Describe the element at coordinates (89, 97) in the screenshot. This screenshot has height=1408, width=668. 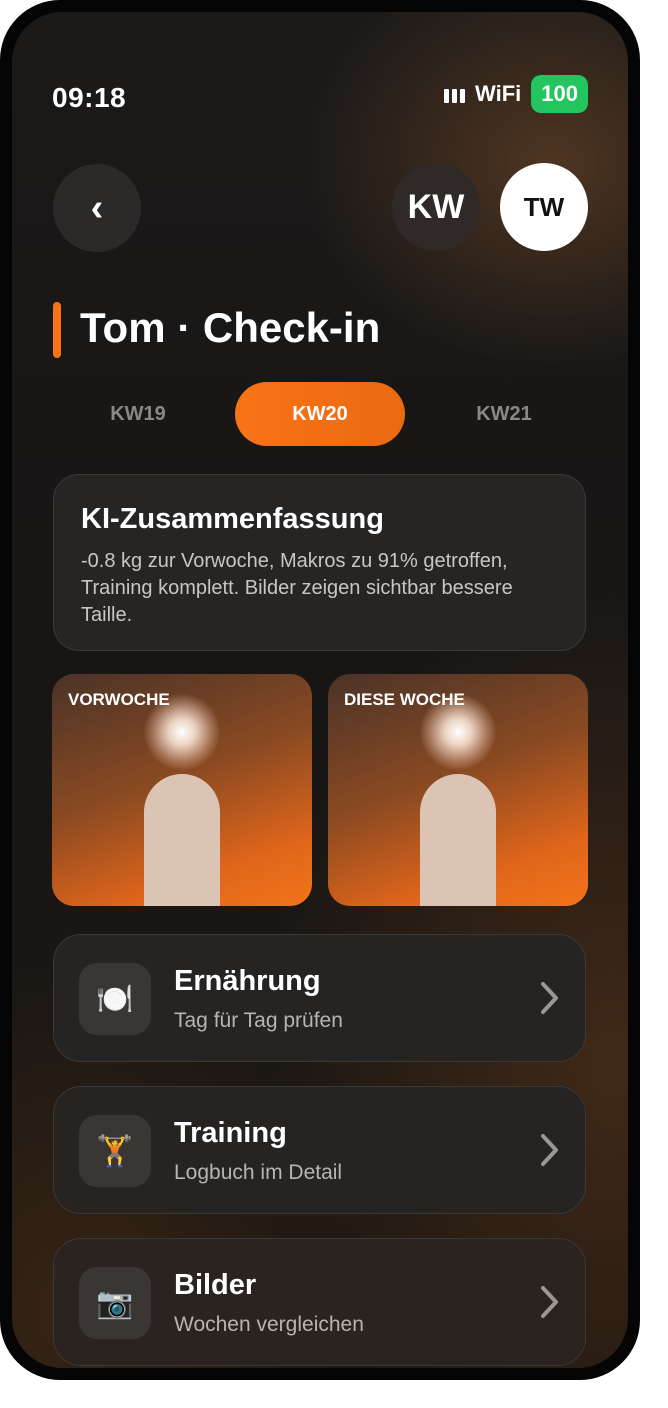
I see `status-time: 09:18` at that location.